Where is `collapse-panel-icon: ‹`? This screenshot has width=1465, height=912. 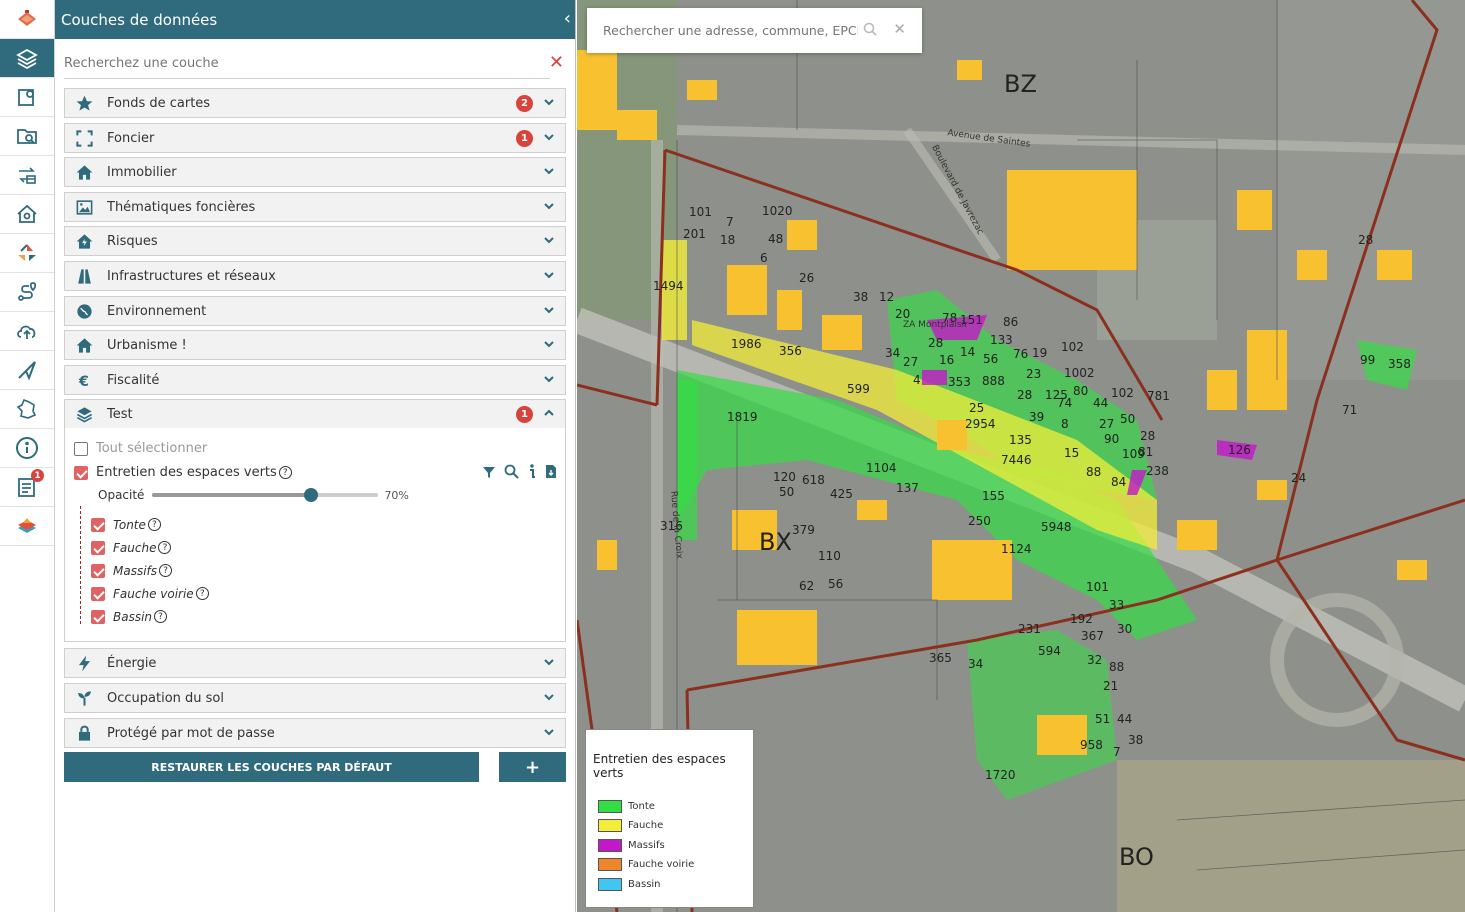
collapse-panel-icon: ‹ is located at coordinates (567, 18).